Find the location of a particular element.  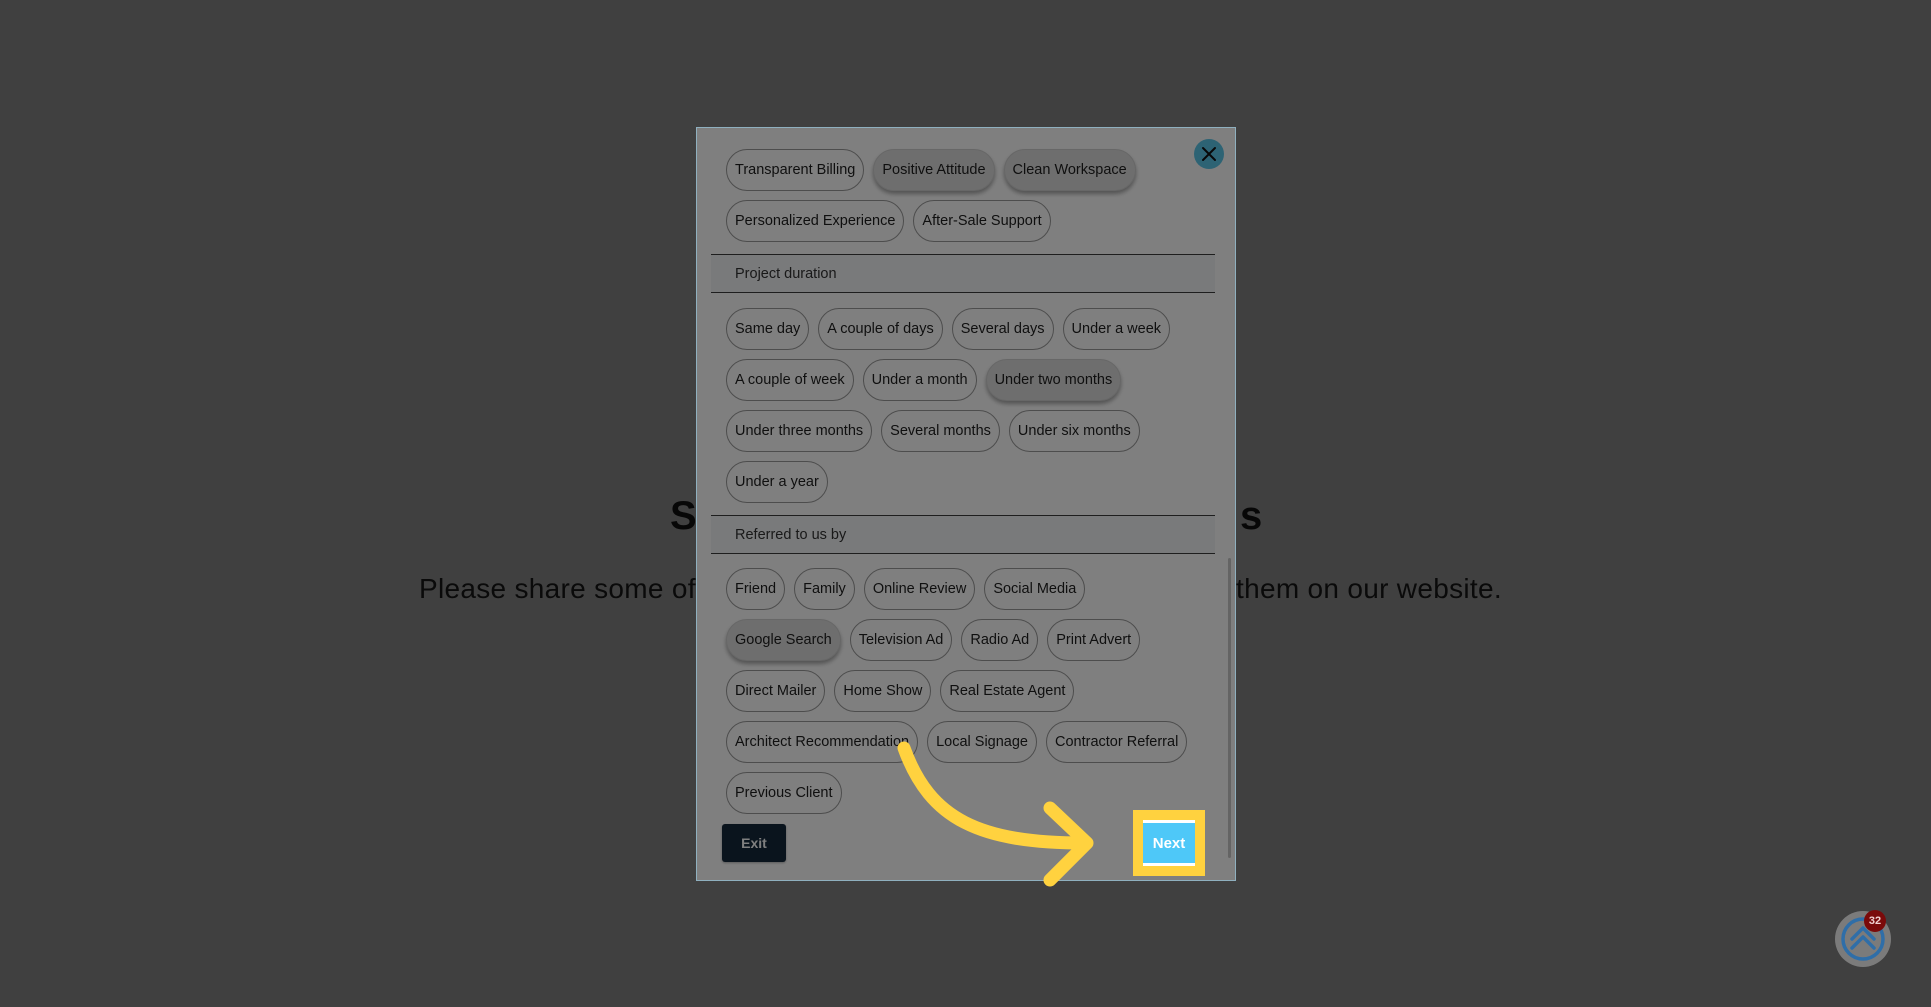

chip-option: Previous Client is located at coordinates (784, 793).